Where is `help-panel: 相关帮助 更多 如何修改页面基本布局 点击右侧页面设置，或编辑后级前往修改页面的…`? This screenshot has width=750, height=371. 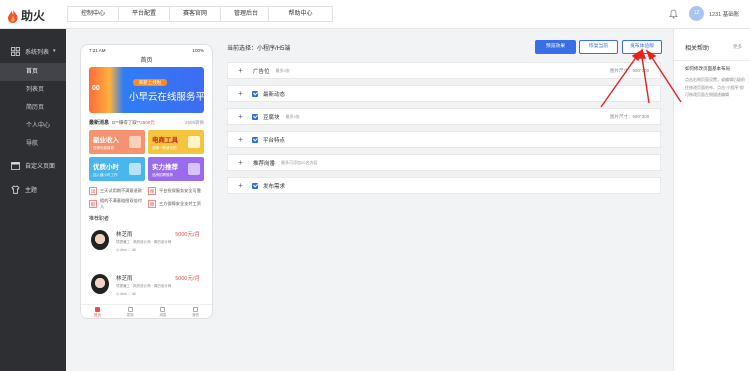 help-panel: 相关帮助 更多 如何修改页面基本布局 点击右侧页面设置，或编辑后级前往修改页面的… is located at coordinates (711, 200).